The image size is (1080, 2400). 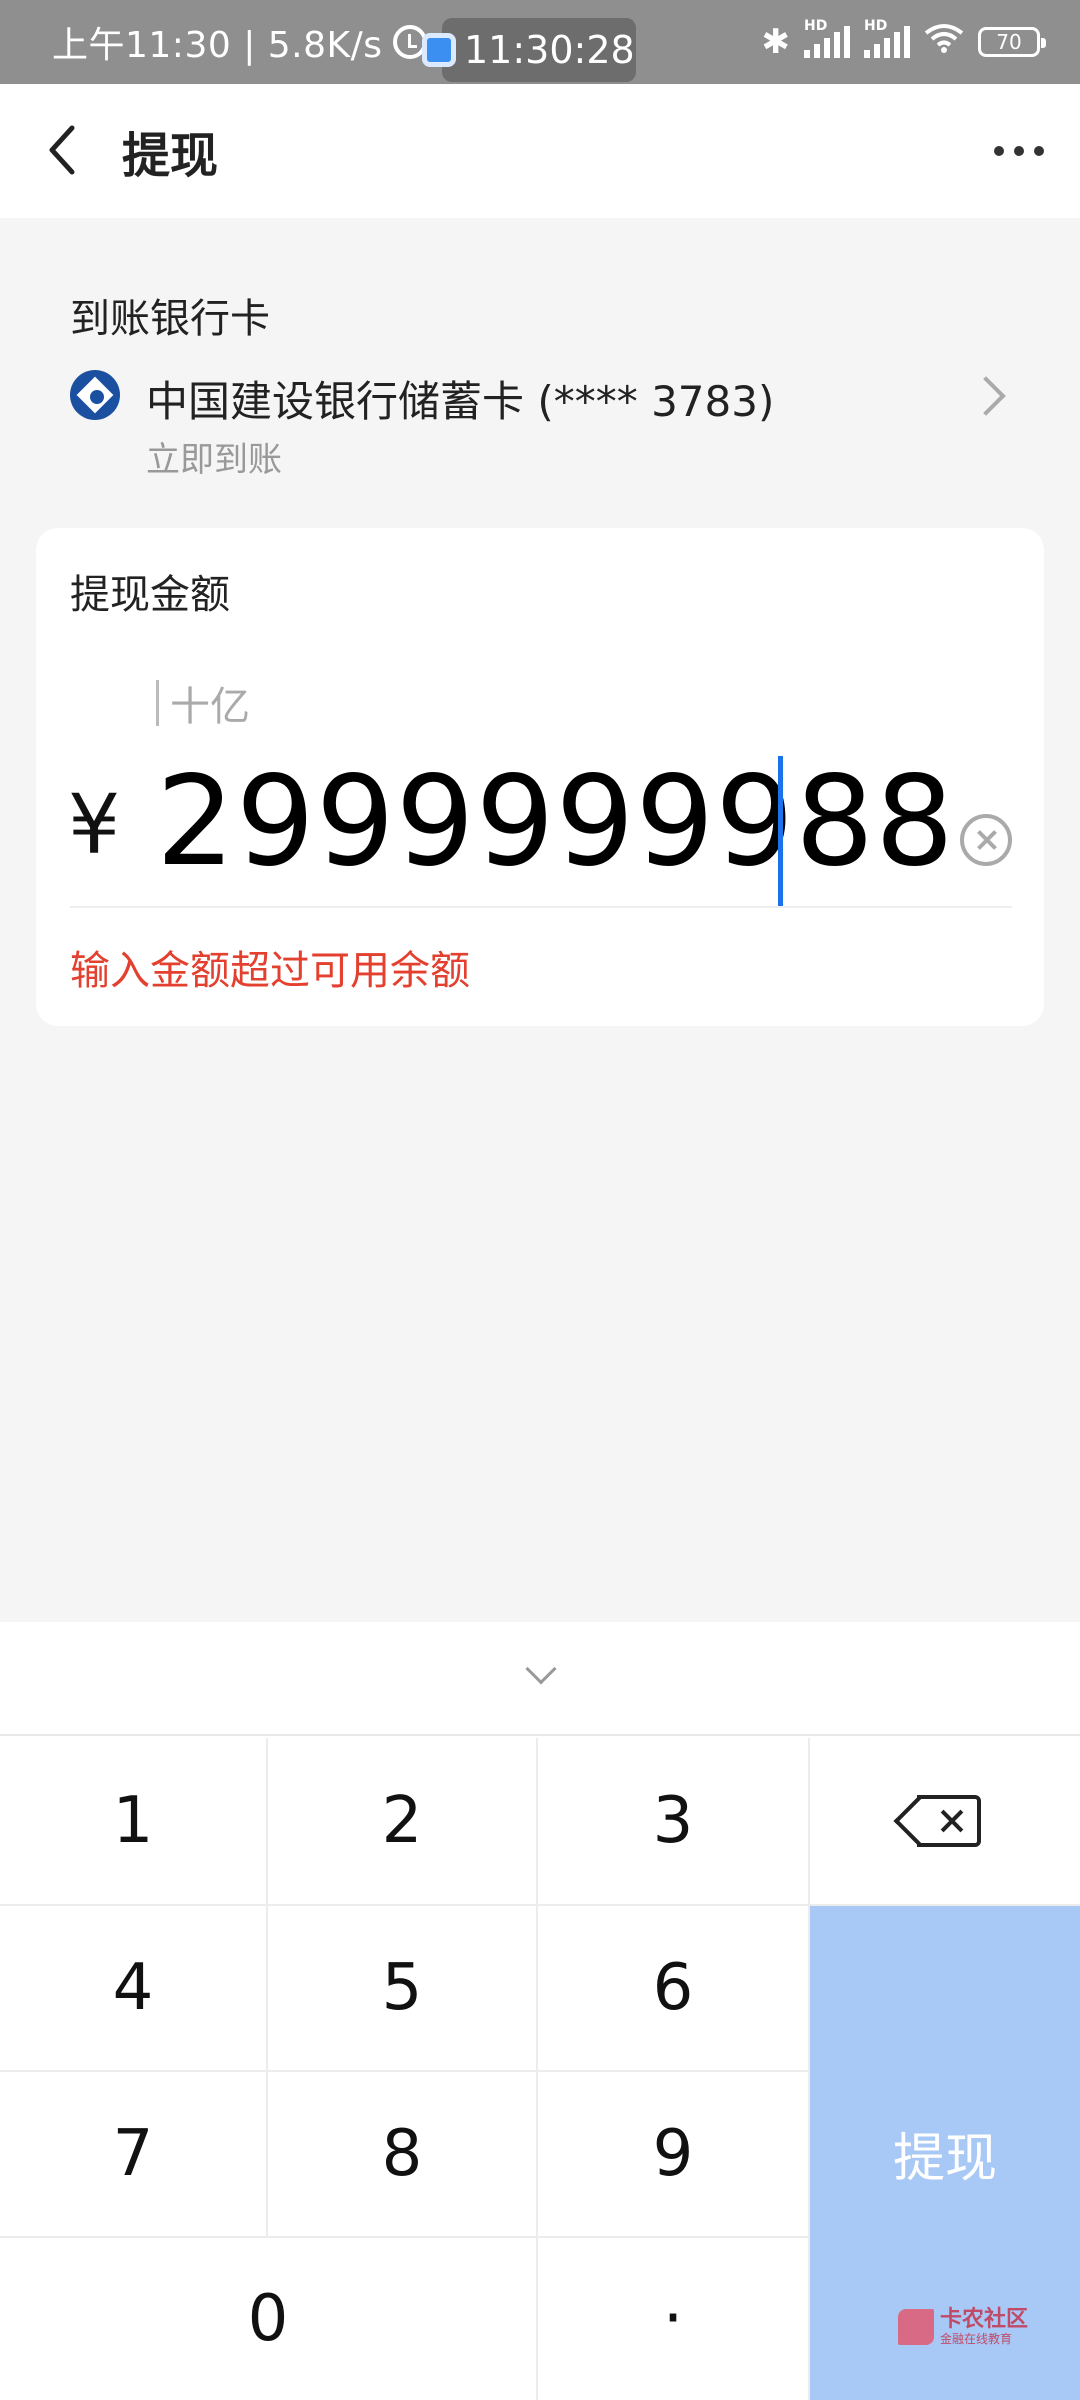 I want to click on bank-card-arrival: 立即到账, so click(x=214, y=460).